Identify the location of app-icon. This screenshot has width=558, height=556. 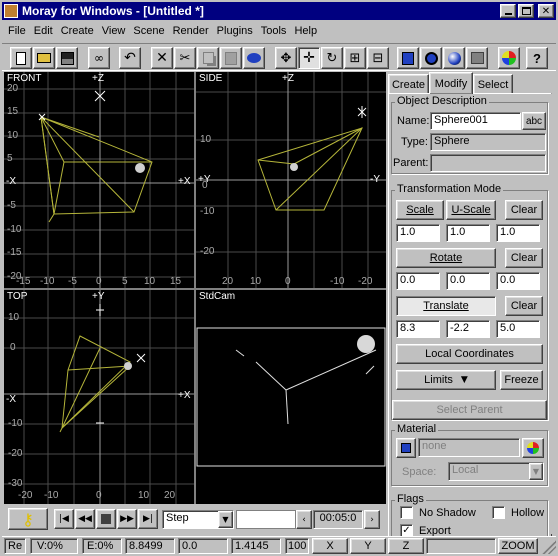
(11, 11).